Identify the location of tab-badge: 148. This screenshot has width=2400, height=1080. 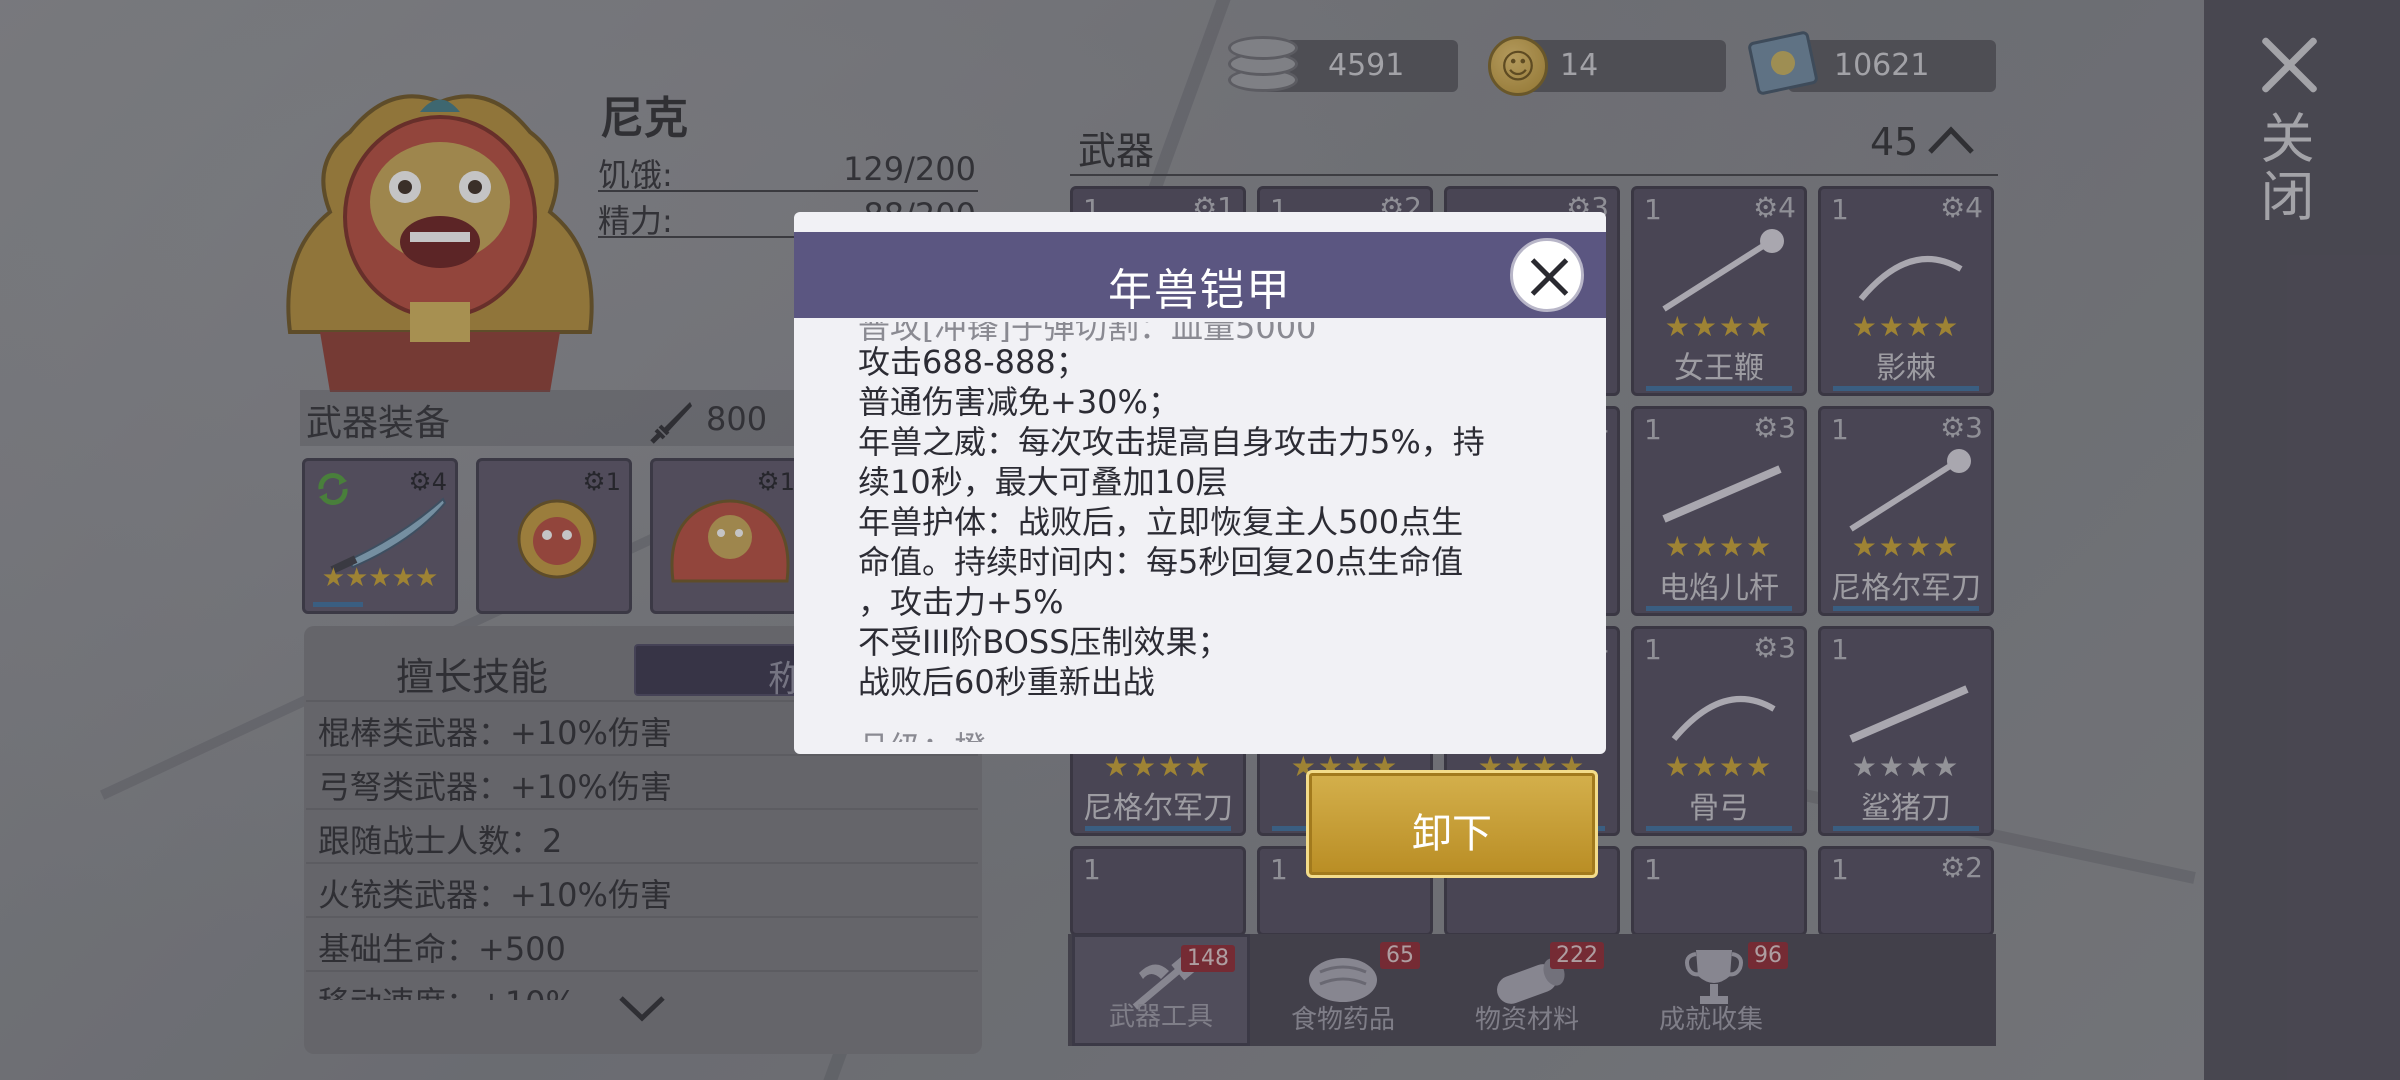
(1208, 958).